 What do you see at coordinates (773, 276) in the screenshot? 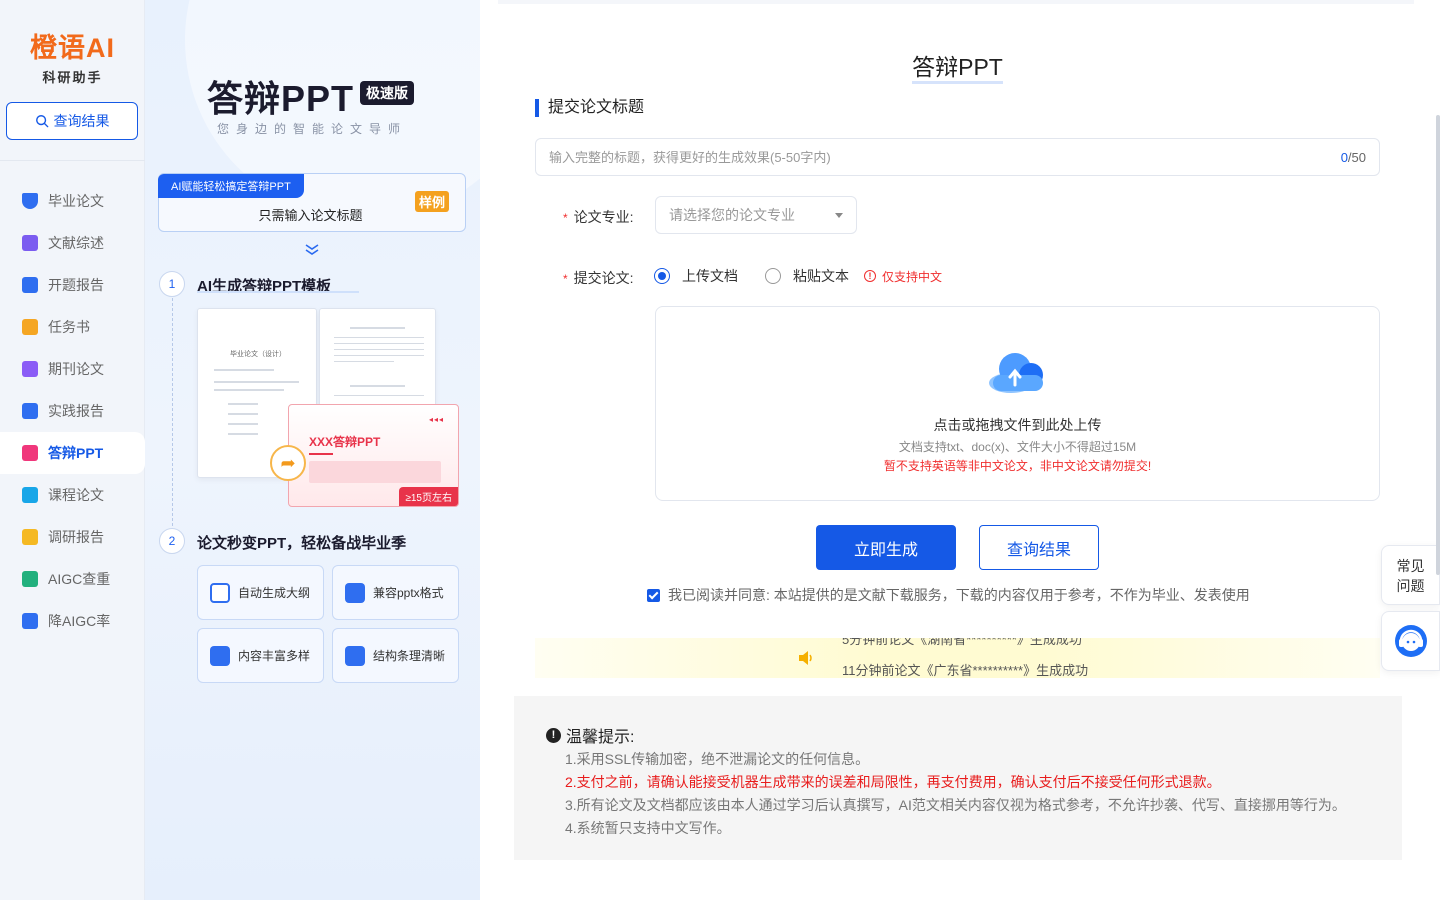
I see `radio-paste` at bounding box center [773, 276].